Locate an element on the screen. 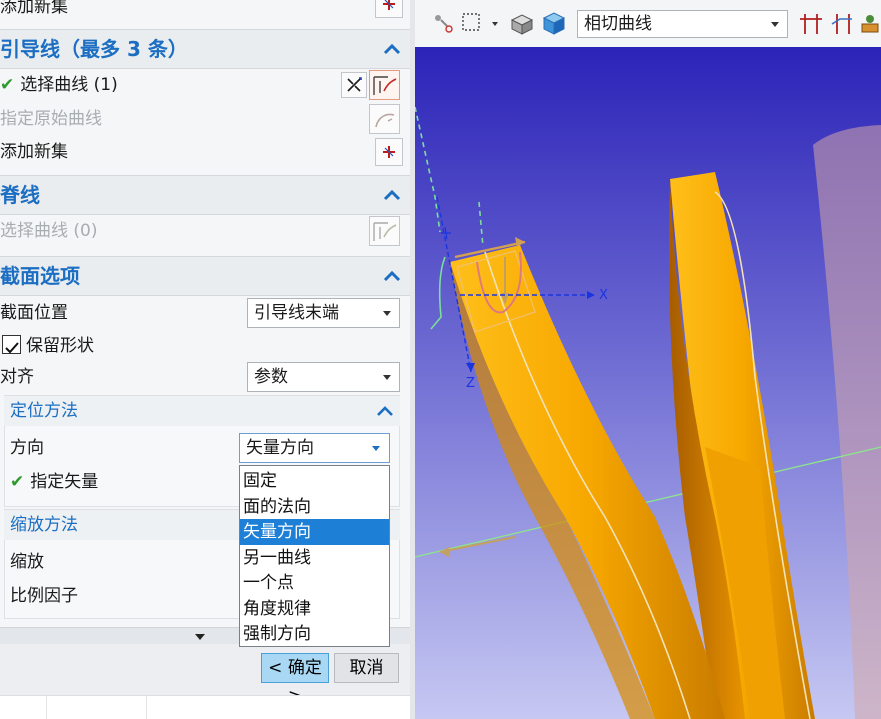  select-curve-button is located at coordinates (384, 85).